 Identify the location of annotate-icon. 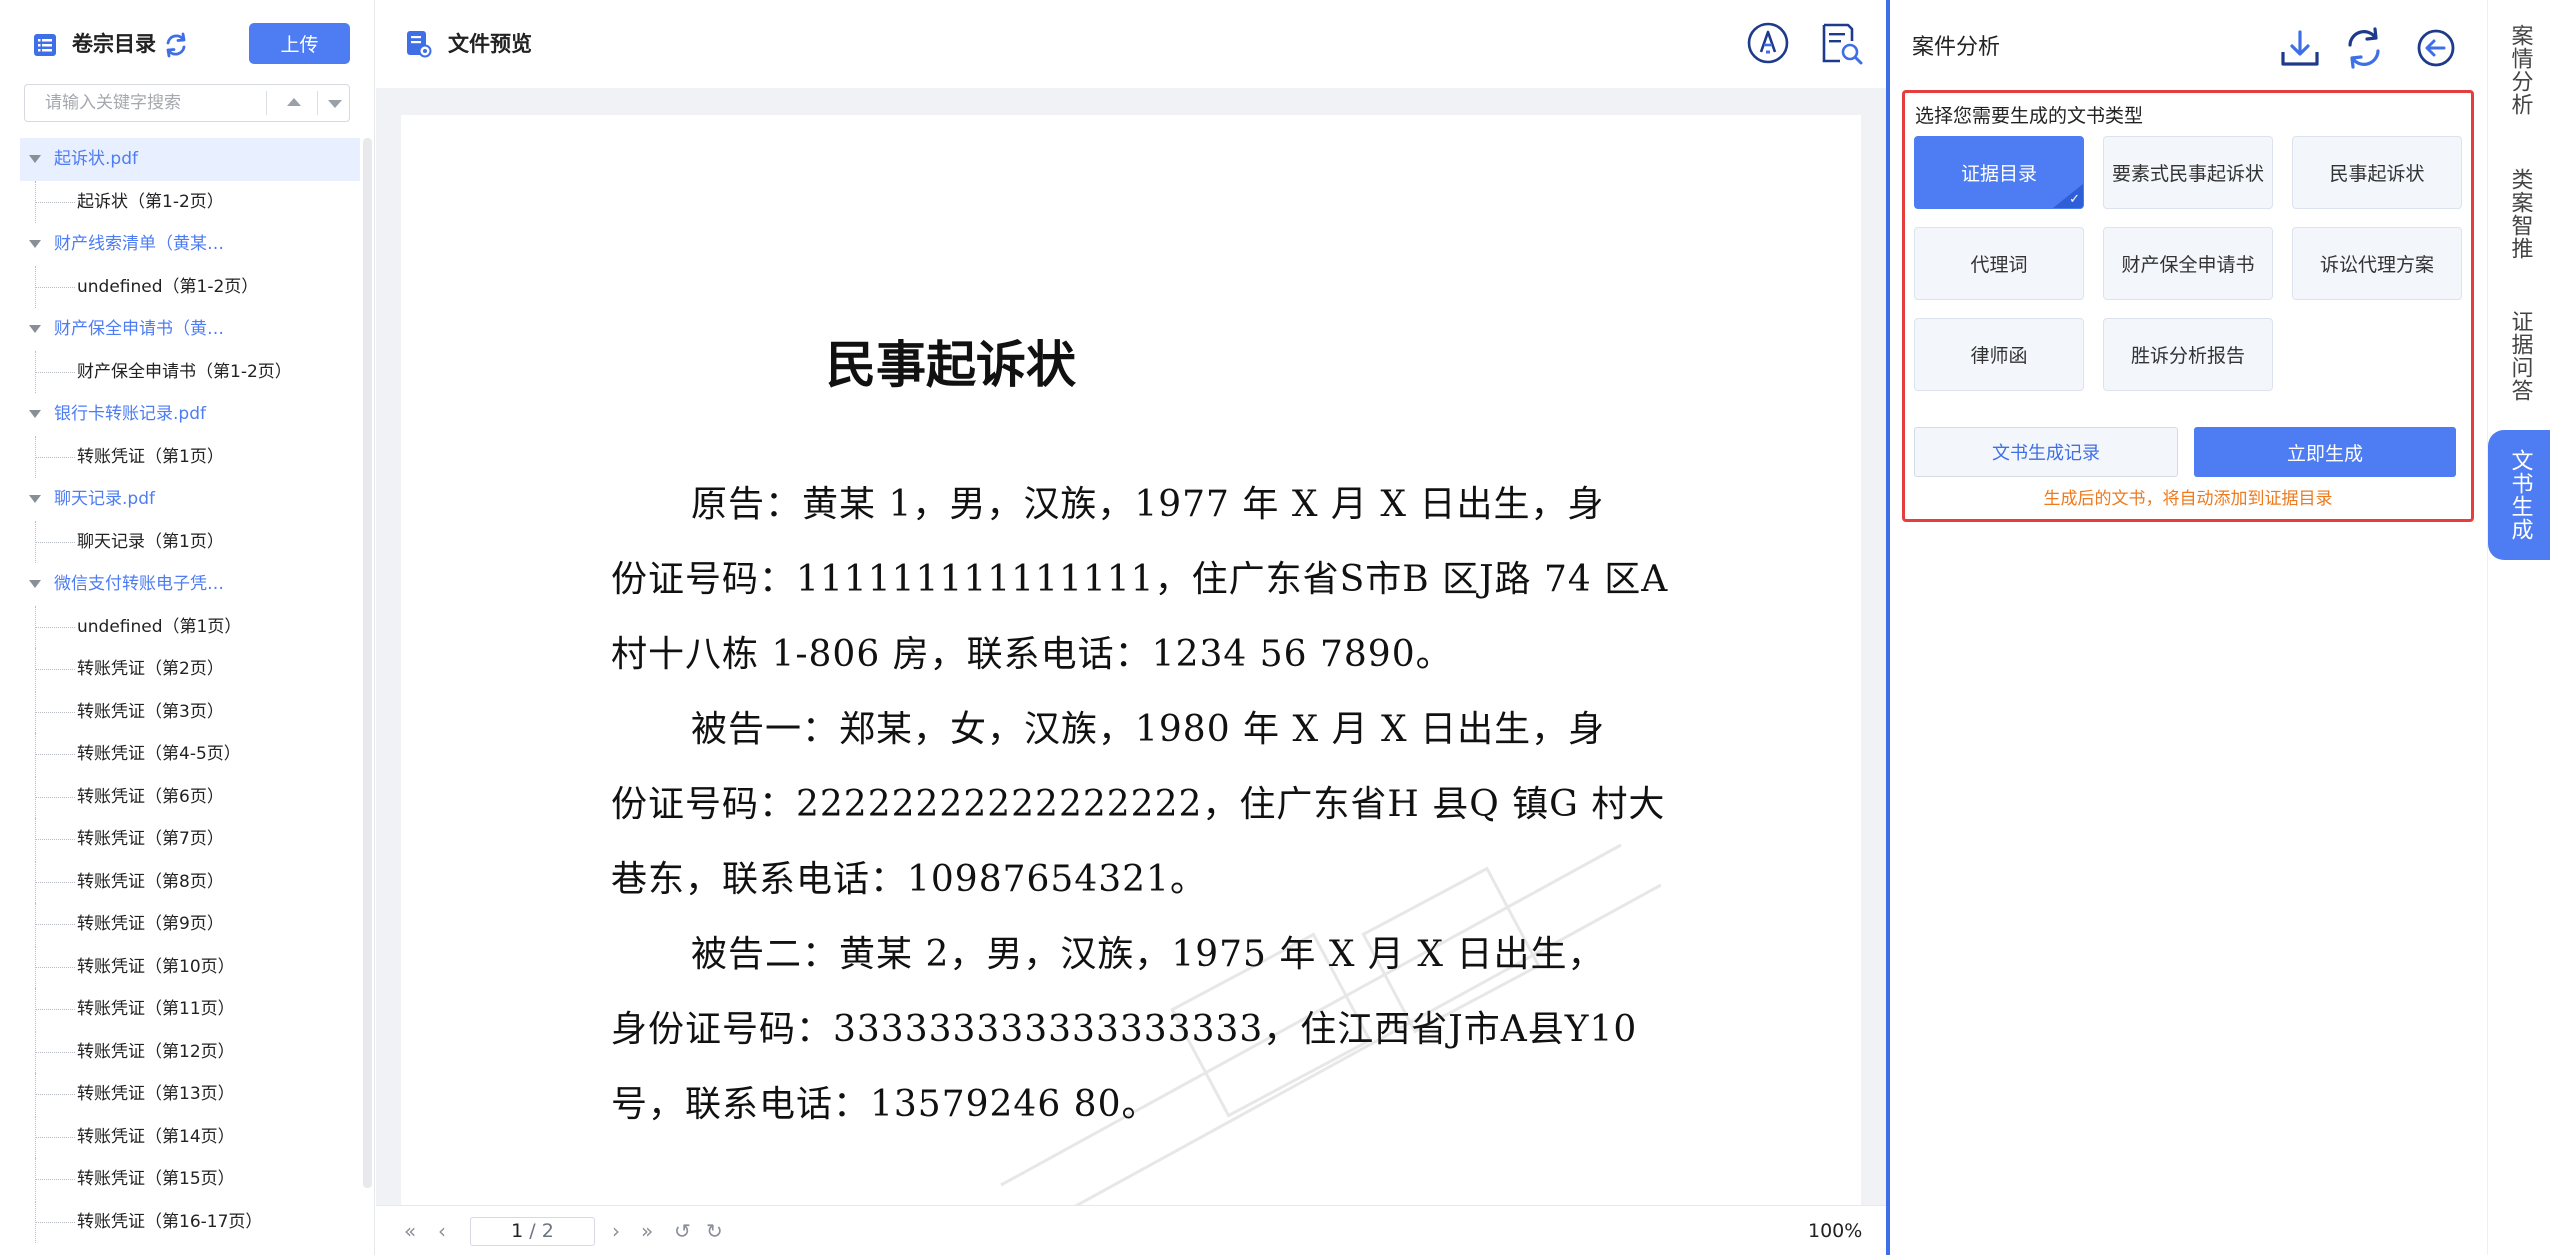
(1768, 43).